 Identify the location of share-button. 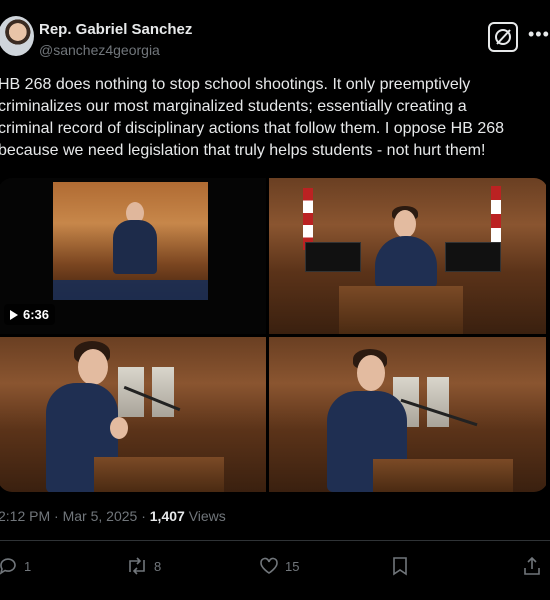
(532, 566).